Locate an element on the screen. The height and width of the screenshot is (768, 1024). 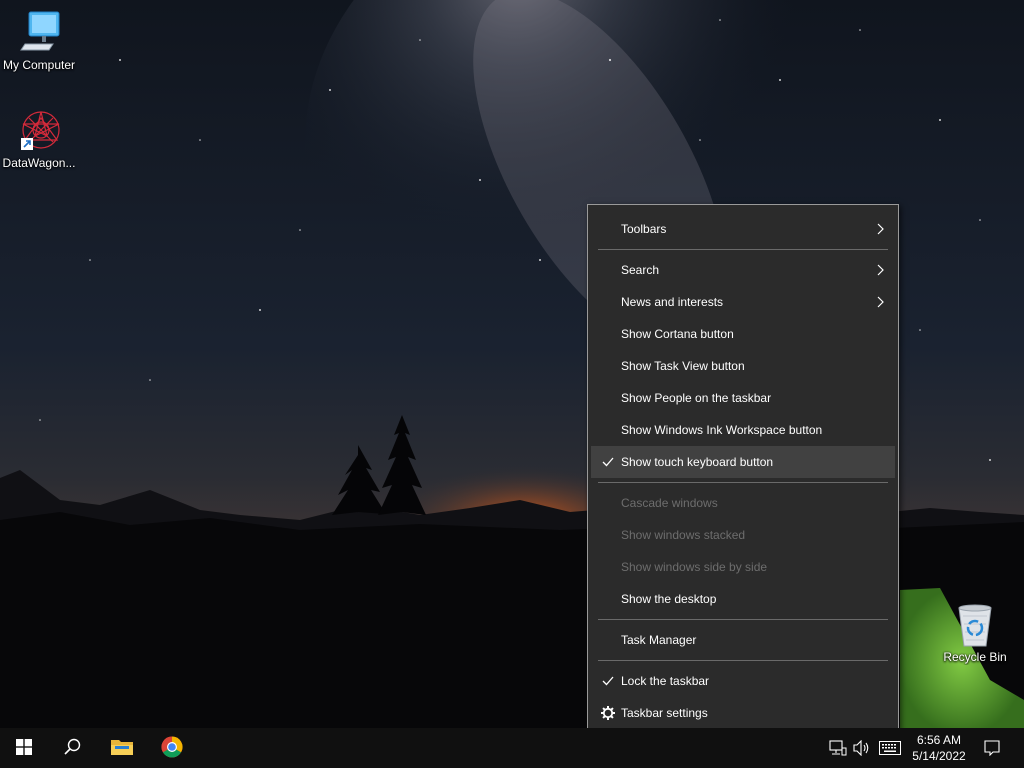
windows-logo-icon is located at coordinates (24, 748).